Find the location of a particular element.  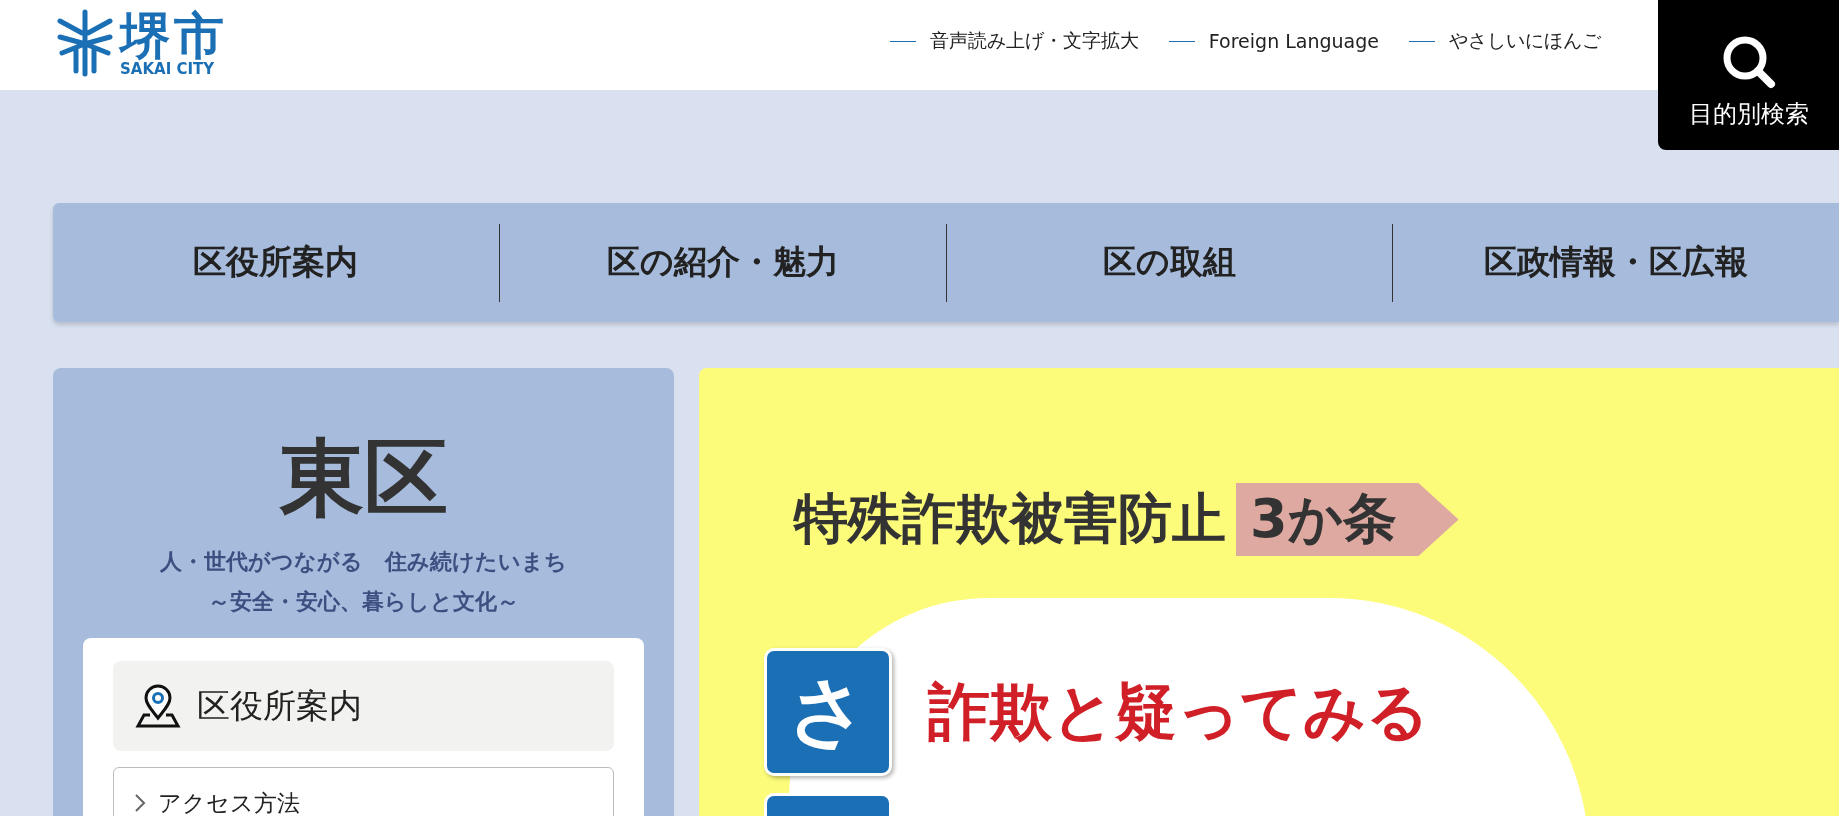

banner-rule-text: 詐欺と疑ってみる is located at coordinates (1178, 712).